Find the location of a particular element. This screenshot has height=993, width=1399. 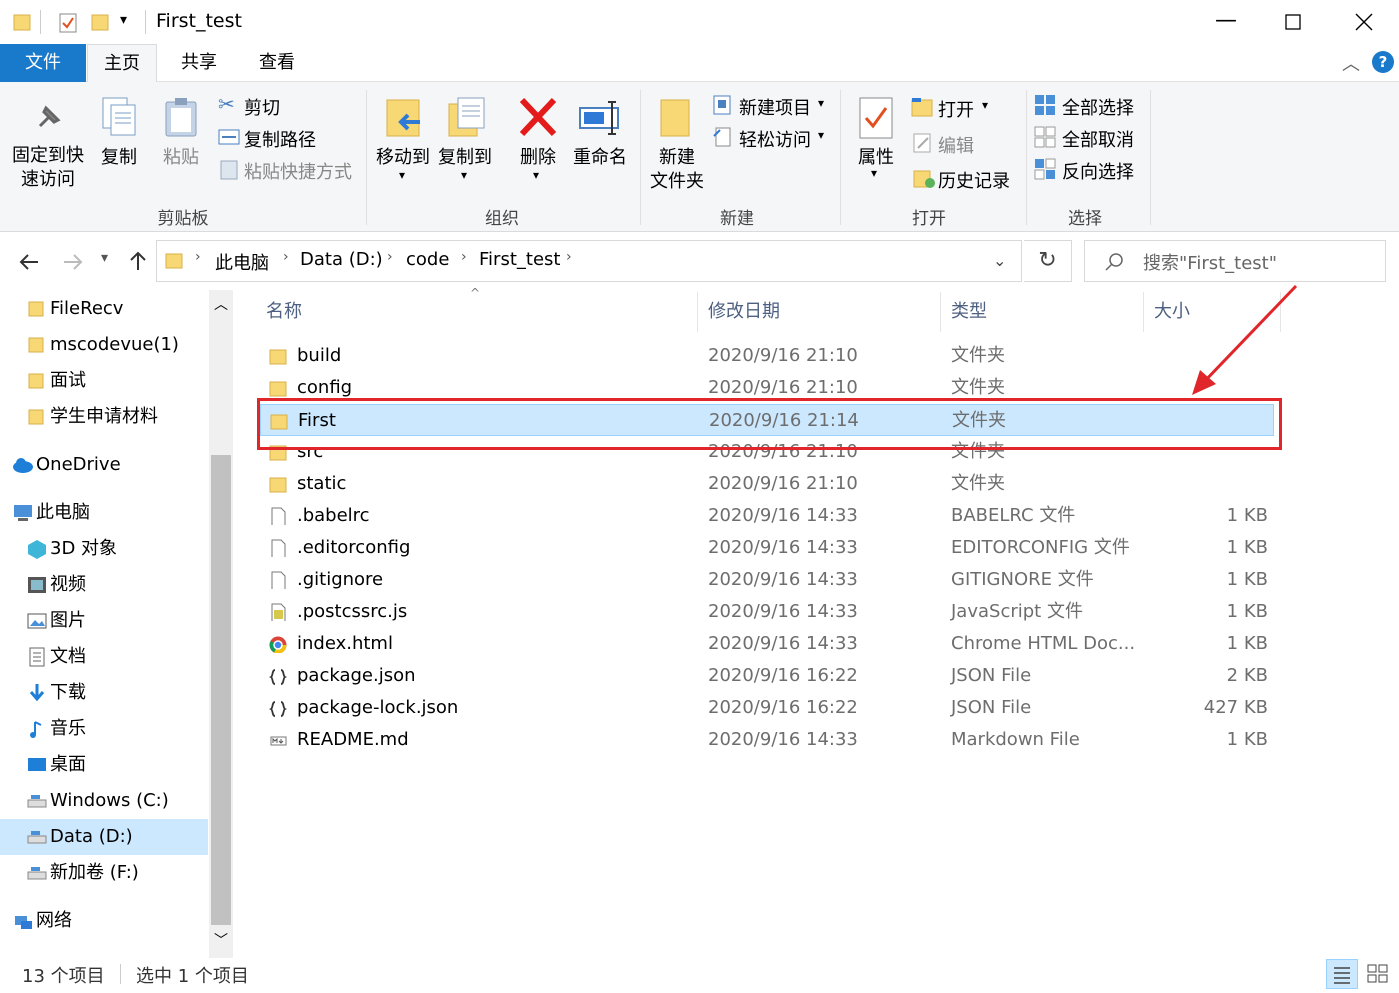

sidebar-item-label: 视频 is located at coordinates (68, 584).